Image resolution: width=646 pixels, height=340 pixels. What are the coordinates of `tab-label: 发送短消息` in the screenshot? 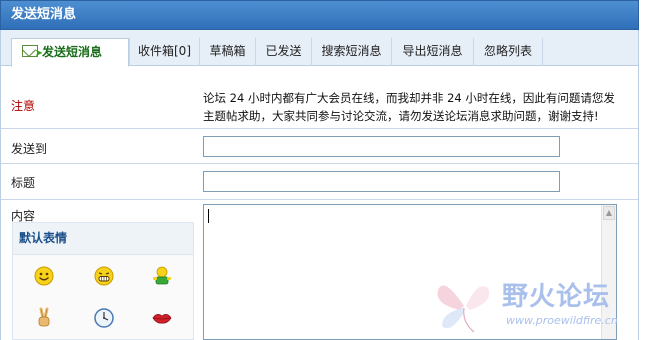 It's located at (72, 52).